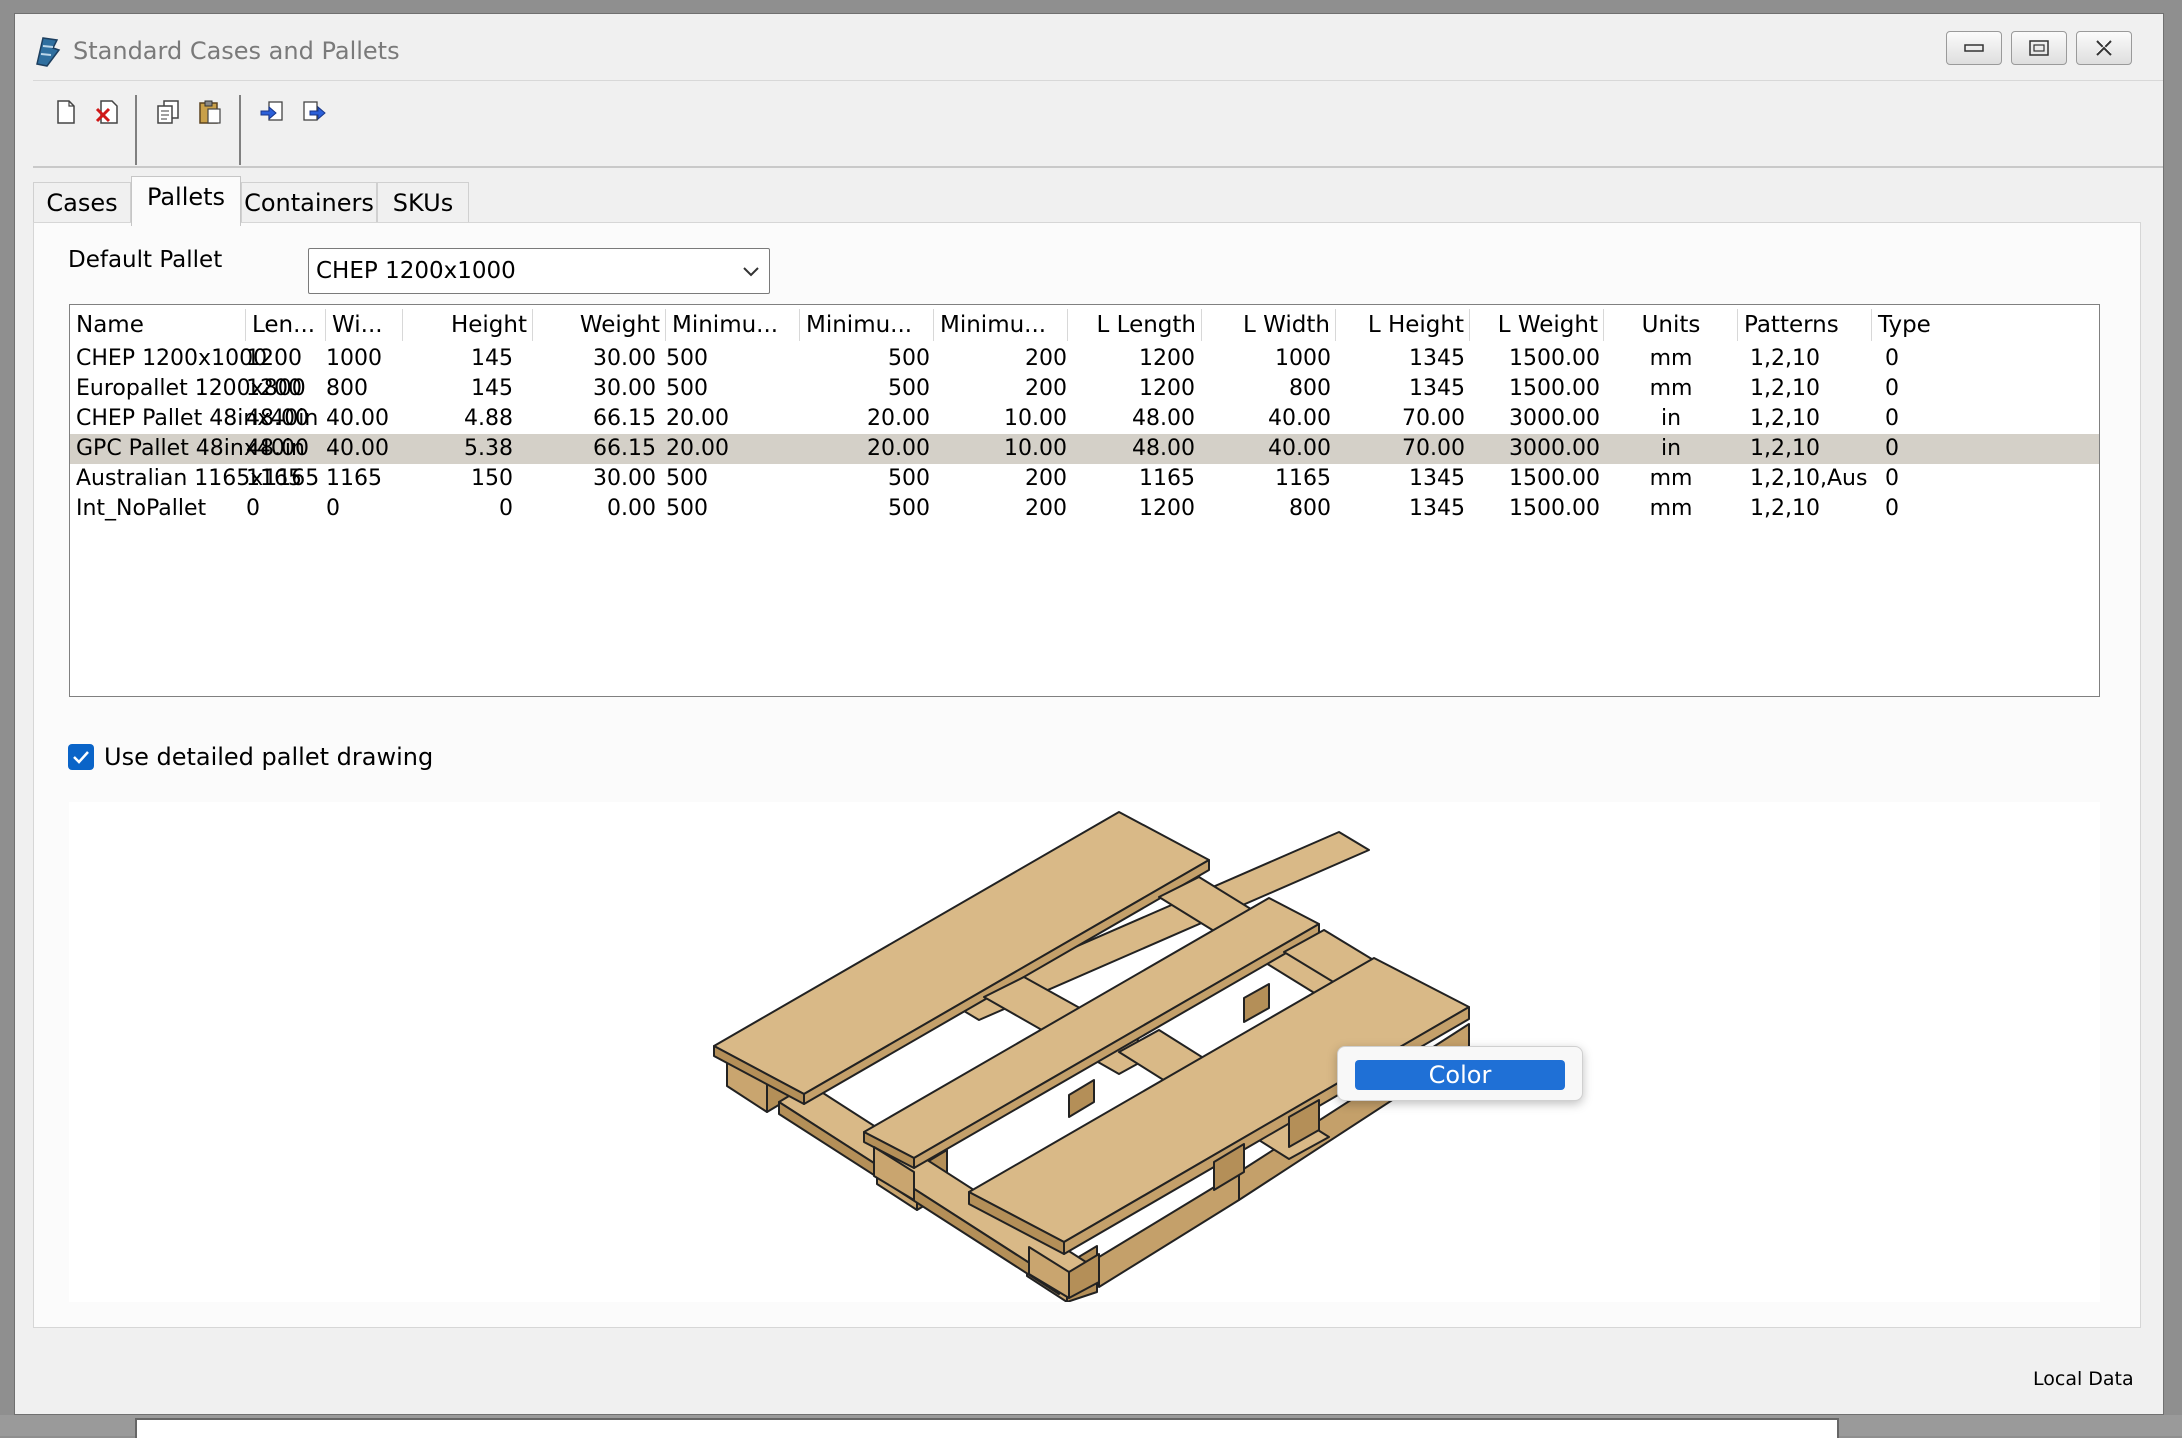 The width and height of the screenshot is (2182, 1438). I want to click on tab-pallets: Pallets, so click(186, 201).